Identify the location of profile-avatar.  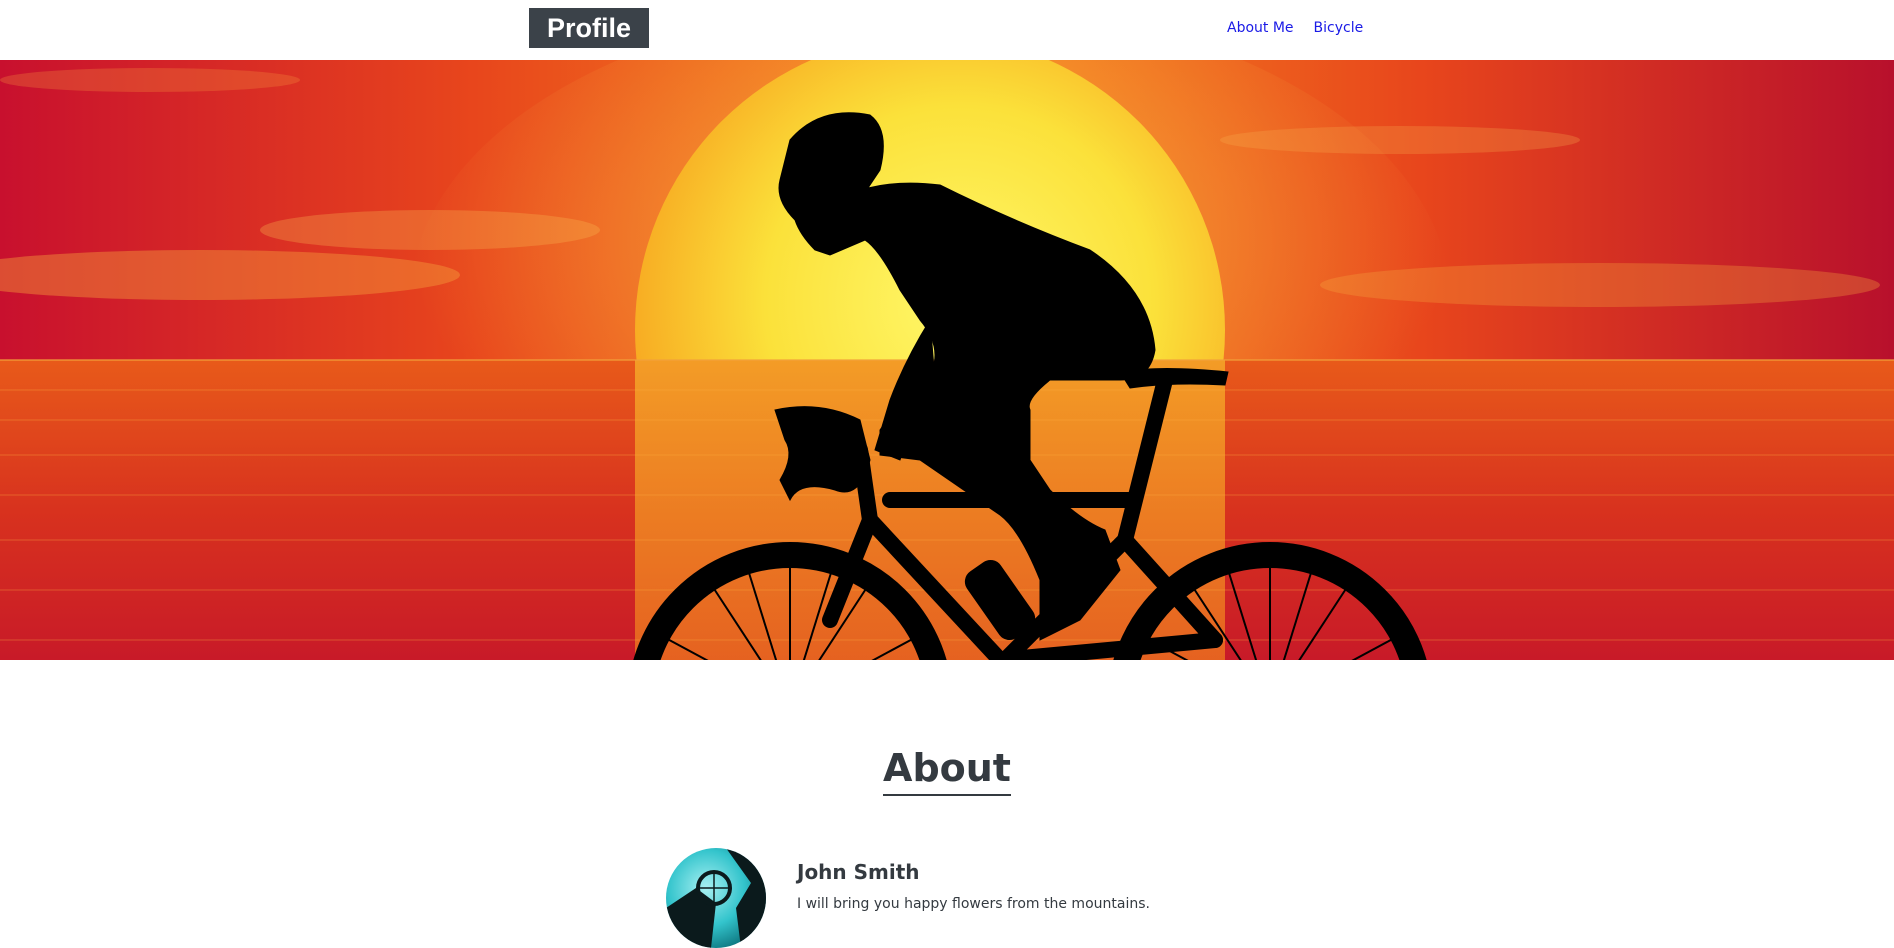
(716, 898).